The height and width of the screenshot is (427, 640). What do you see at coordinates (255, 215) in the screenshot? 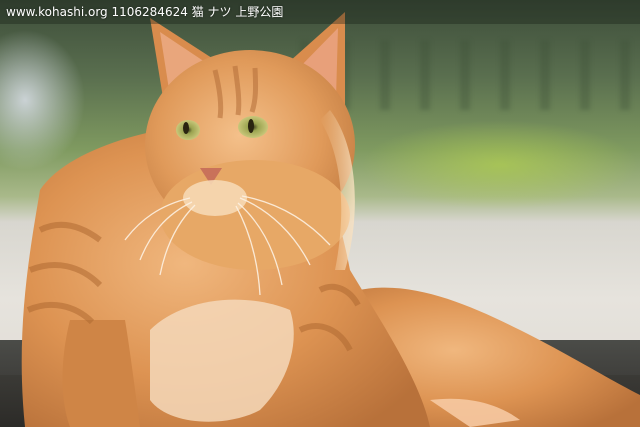
I see `cheek-fluff` at bounding box center [255, 215].